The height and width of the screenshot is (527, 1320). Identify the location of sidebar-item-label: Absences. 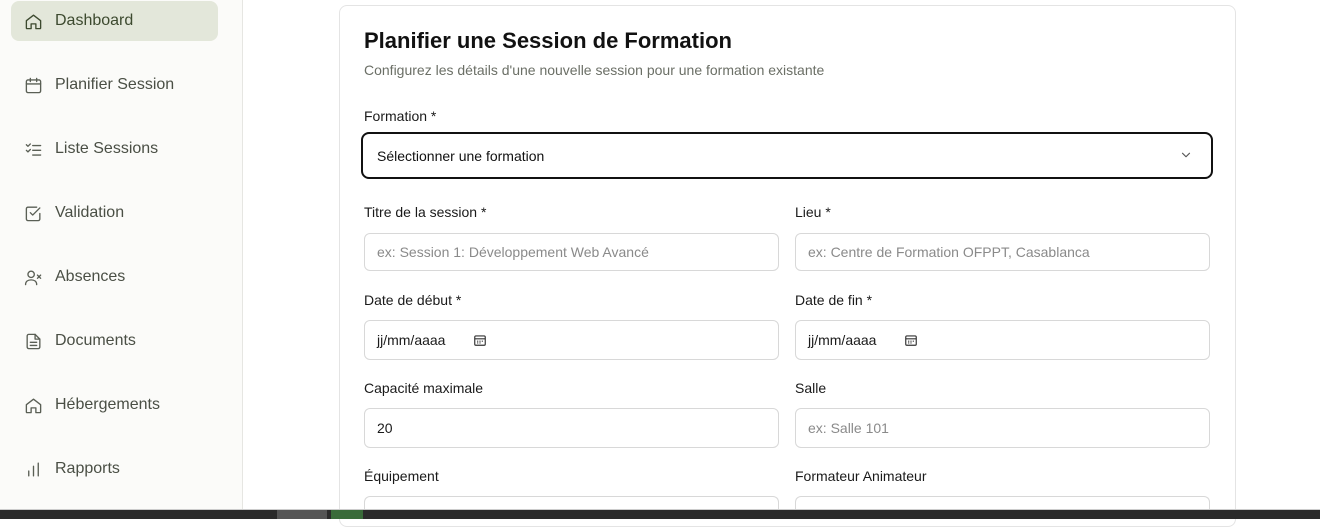
(90, 276).